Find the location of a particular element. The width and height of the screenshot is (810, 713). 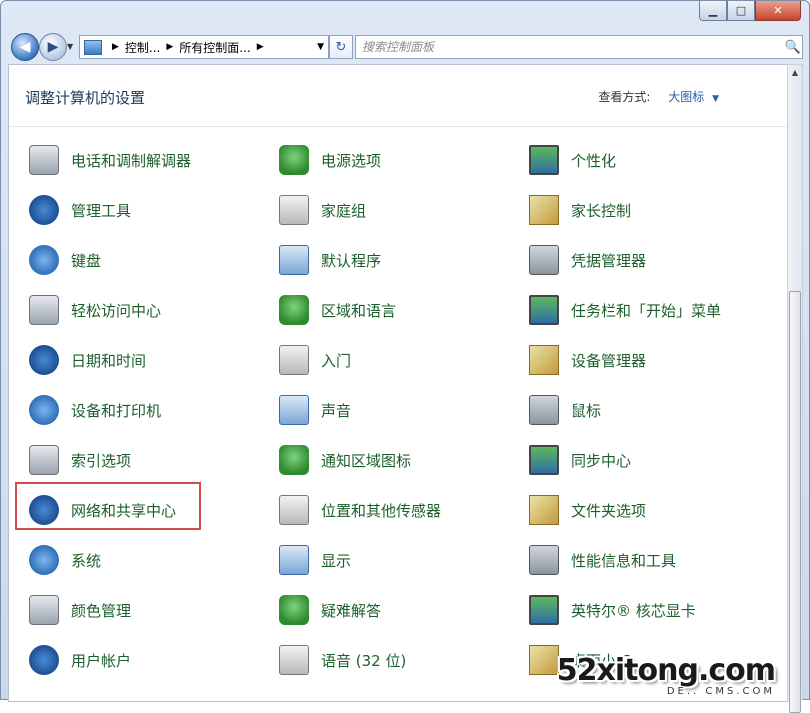

control-panel-item: 轻松访问中心 is located at coordinates (94, 310).